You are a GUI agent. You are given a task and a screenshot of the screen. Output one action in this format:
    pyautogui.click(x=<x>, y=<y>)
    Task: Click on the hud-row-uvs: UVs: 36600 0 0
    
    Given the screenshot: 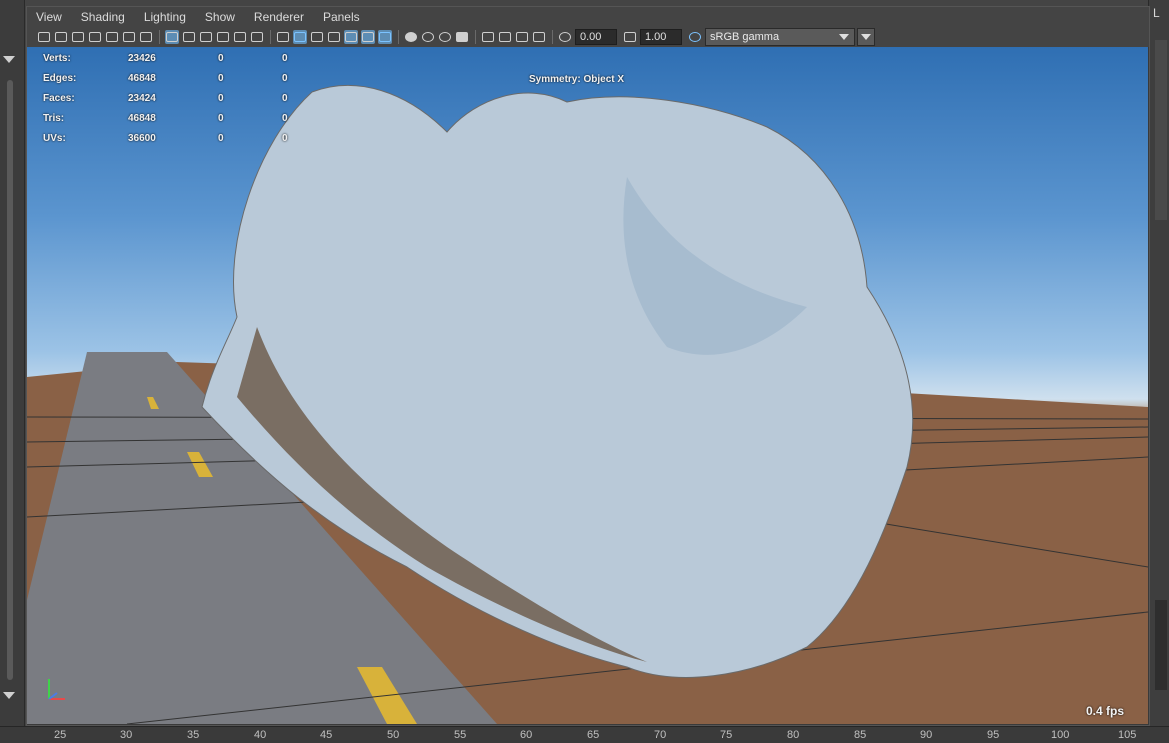 What is the action you would take?
    pyautogui.click(x=193, y=140)
    